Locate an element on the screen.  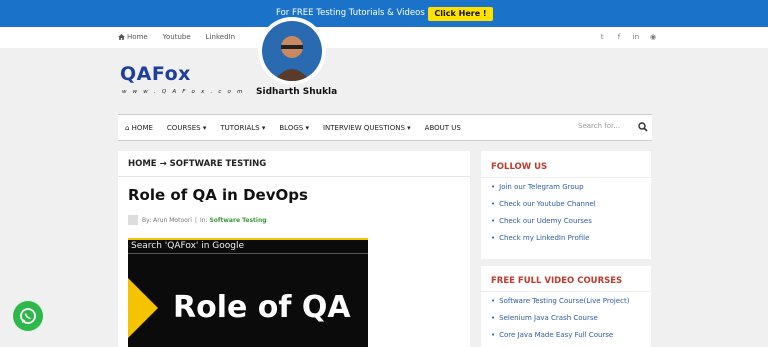
breadcrumb-divider is located at coordinates (294, 176).